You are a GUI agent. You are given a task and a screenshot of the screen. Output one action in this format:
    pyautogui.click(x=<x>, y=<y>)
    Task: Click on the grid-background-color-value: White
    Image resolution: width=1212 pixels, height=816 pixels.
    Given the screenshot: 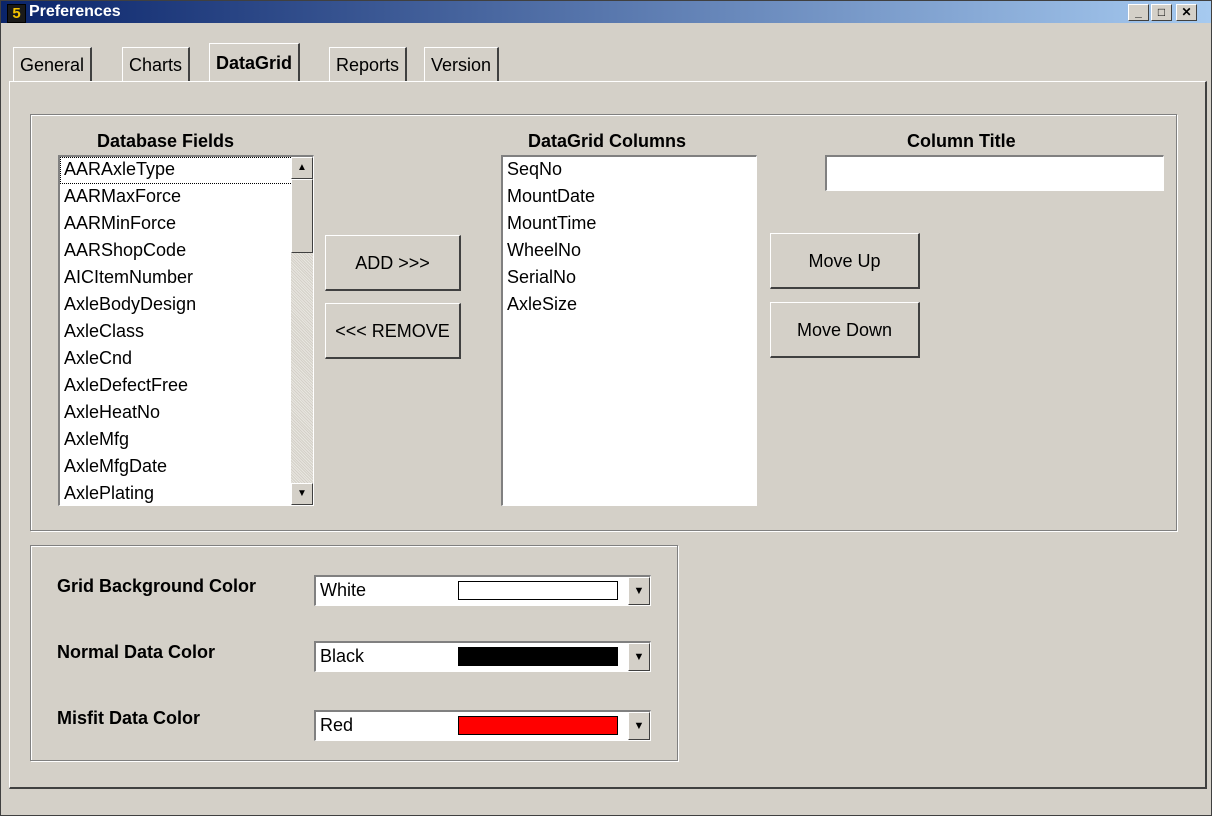 What is the action you would take?
    pyautogui.click(x=343, y=590)
    